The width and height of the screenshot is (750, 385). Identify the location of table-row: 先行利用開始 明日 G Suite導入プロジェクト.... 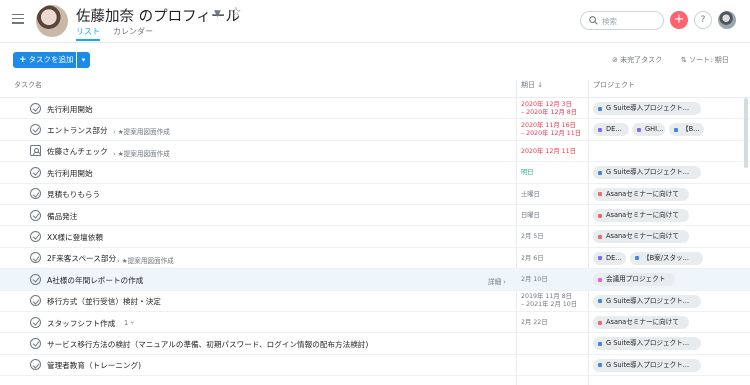
(375, 173).